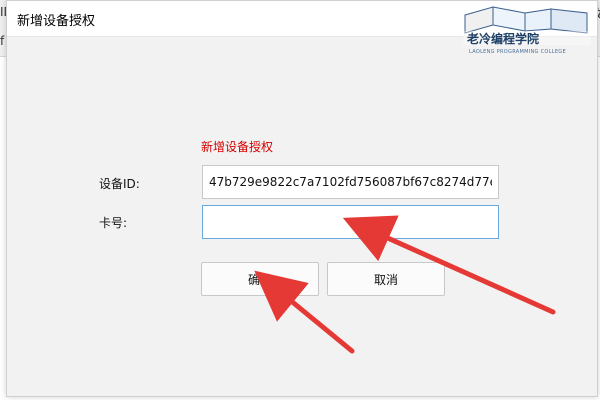 Image resolution: width=600 pixels, height=400 pixels. Describe the element at coordinates (2, 41) in the screenshot. I see `background-left-text-2: f` at that location.